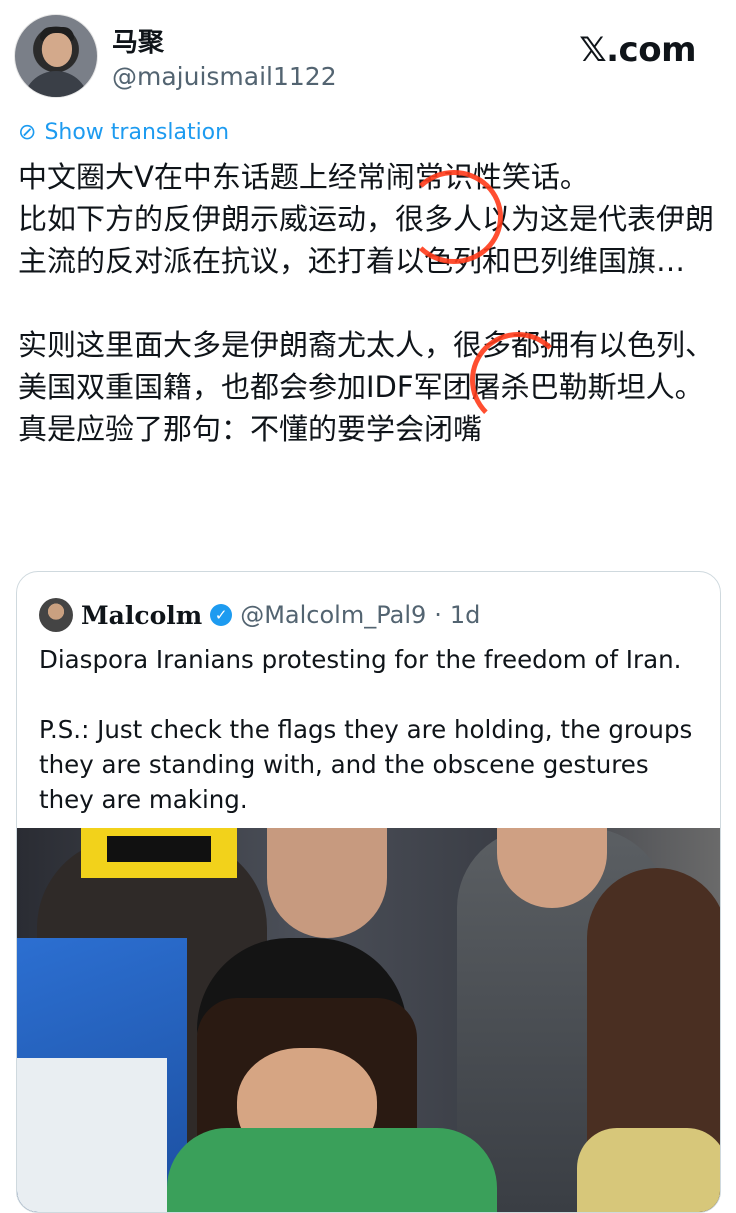  Describe the element at coordinates (92, 1135) in the screenshot. I see `flag-white` at that location.